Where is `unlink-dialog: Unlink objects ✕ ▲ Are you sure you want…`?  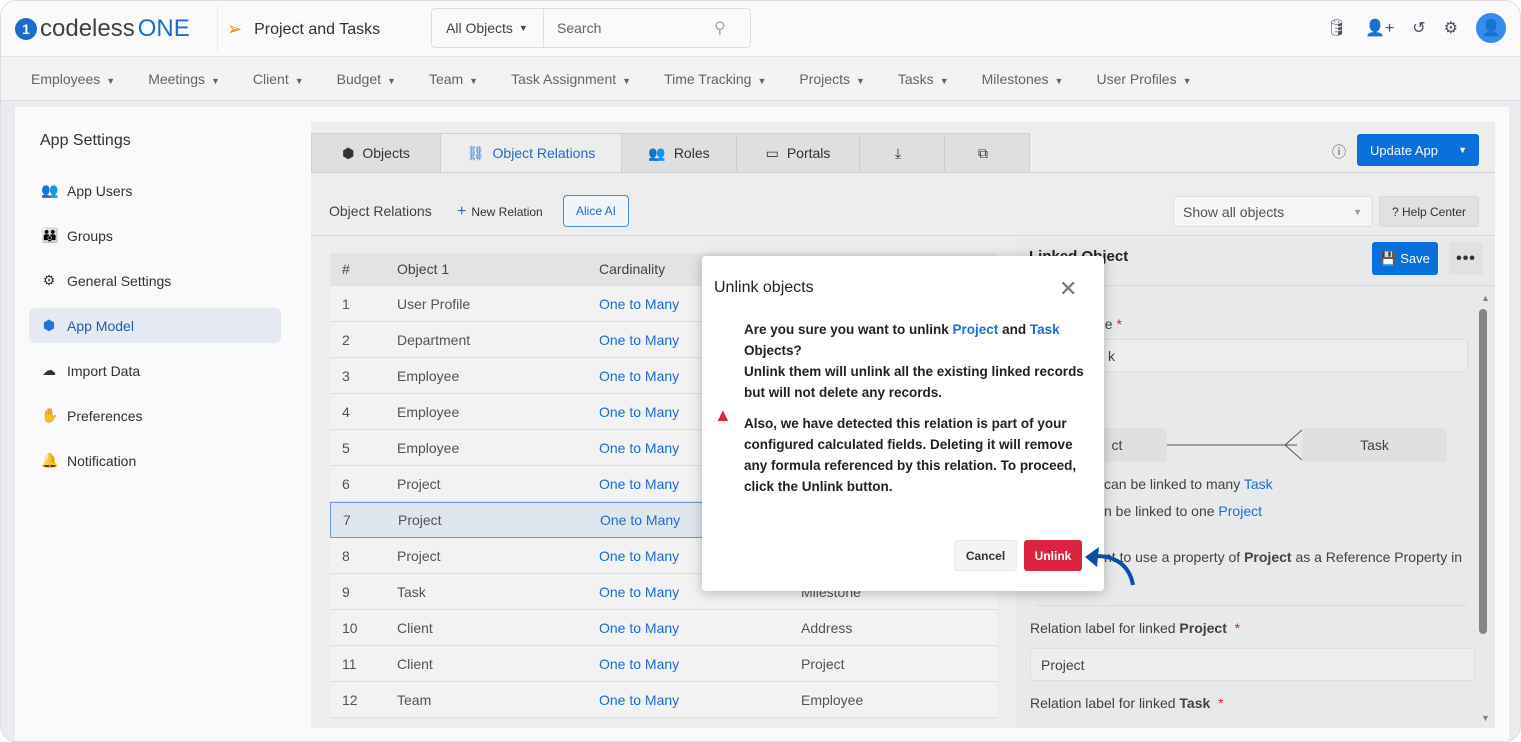
unlink-dialog: Unlink objects ✕ ▲ Are you sure you want… is located at coordinates (903, 423).